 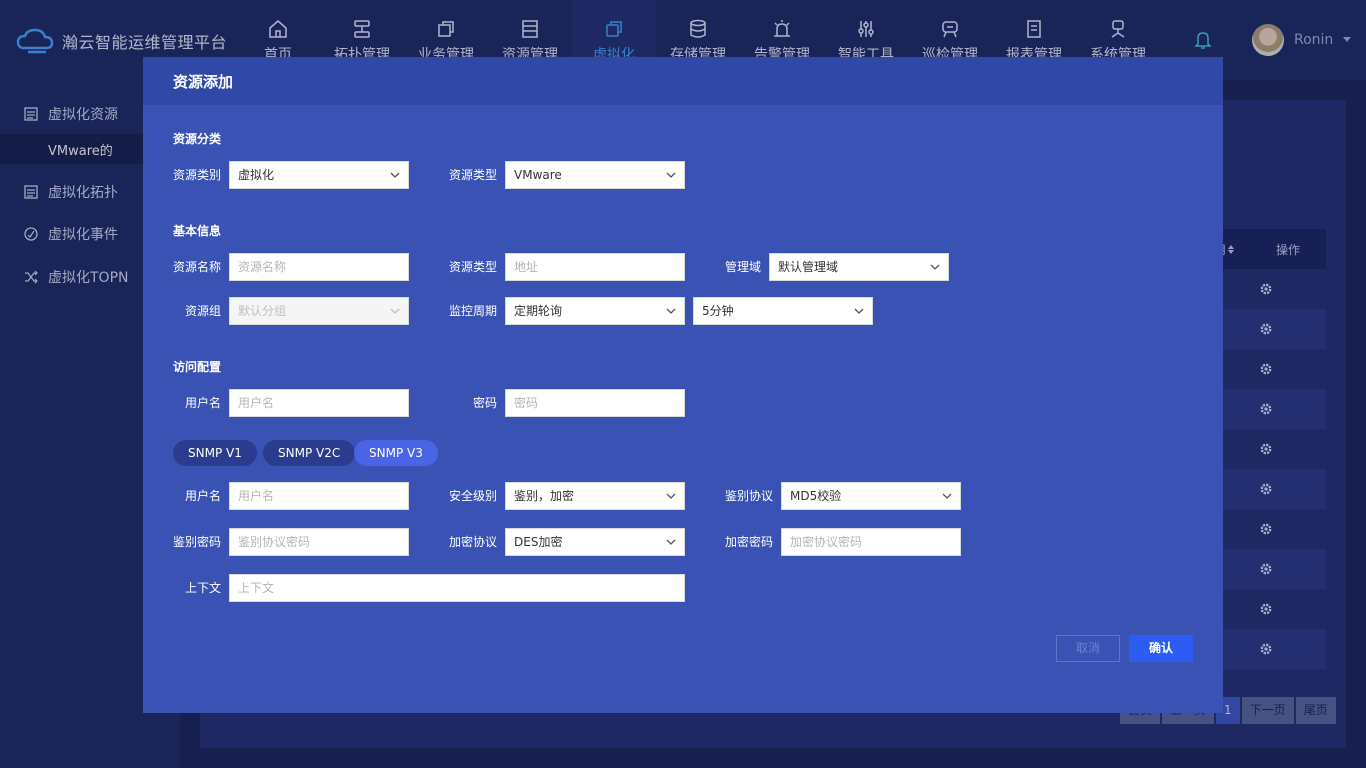 I want to click on security-label: 安全级别, so click(x=472, y=496).